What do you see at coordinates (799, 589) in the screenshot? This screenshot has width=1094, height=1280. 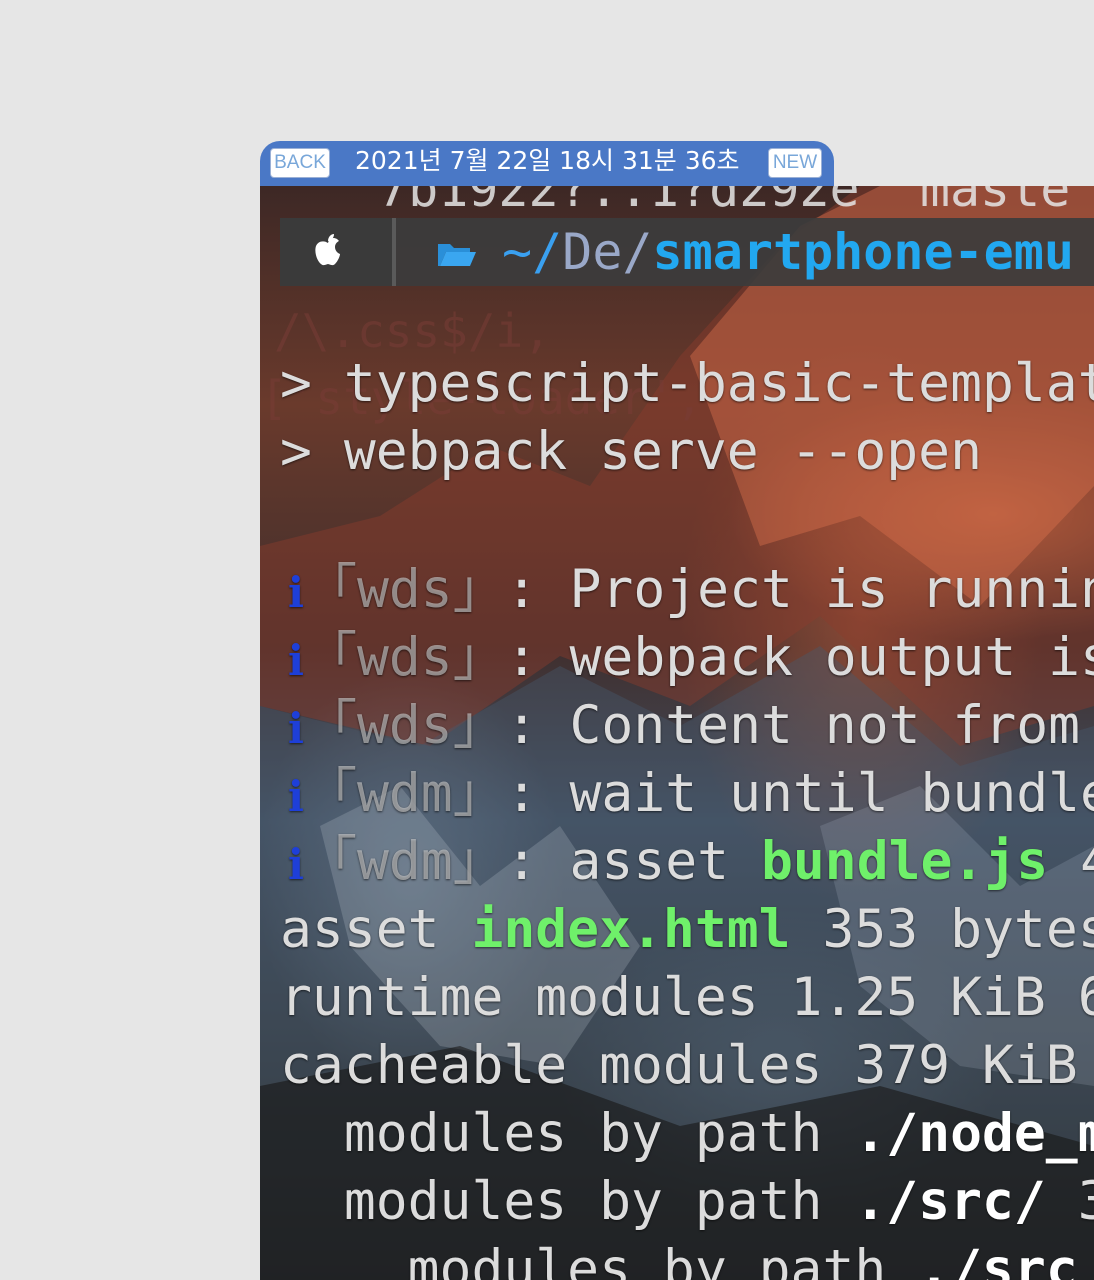 I see `log-text: : Project is runnin` at bounding box center [799, 589].